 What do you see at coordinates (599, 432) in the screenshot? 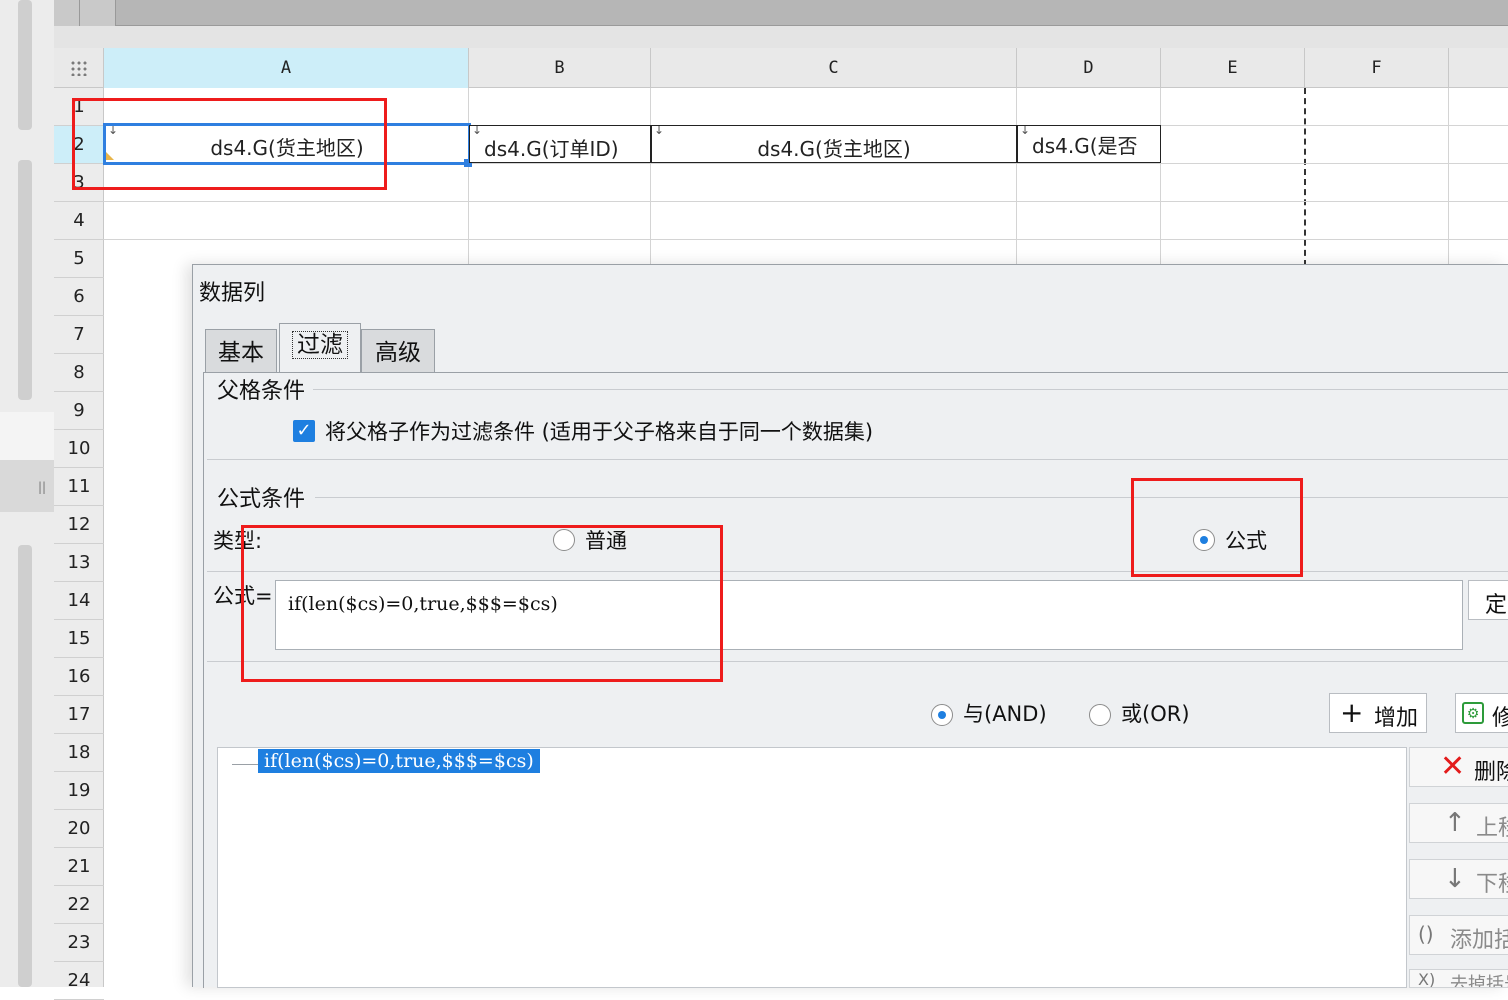
I see `parent-filter-label: 将父格子作为过滤条件 (适用于父子格来自于同一个数据集)` at bounding box center [599, 432].